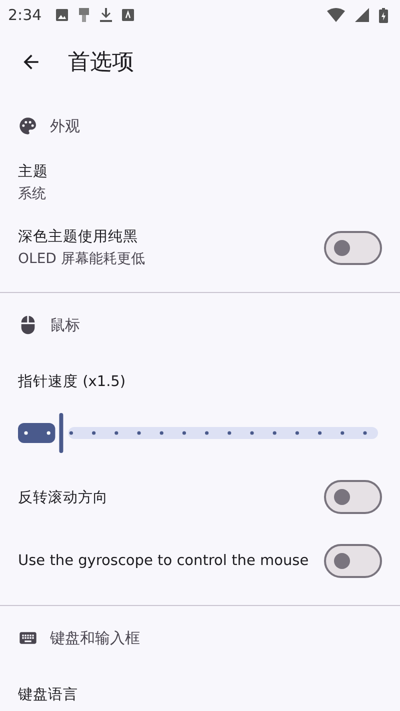  What do you see at coordinates (33, 171) in the screenshot?
I see `setting-title: 主题` at bounding box center [33, 171].